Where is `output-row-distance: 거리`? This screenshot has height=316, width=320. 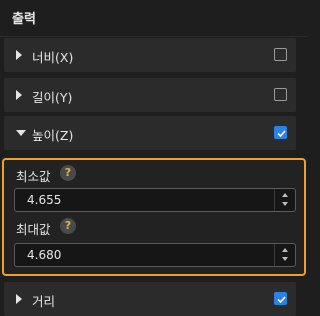
output-row-distance: 거리 is located at coordinates (150, 299).